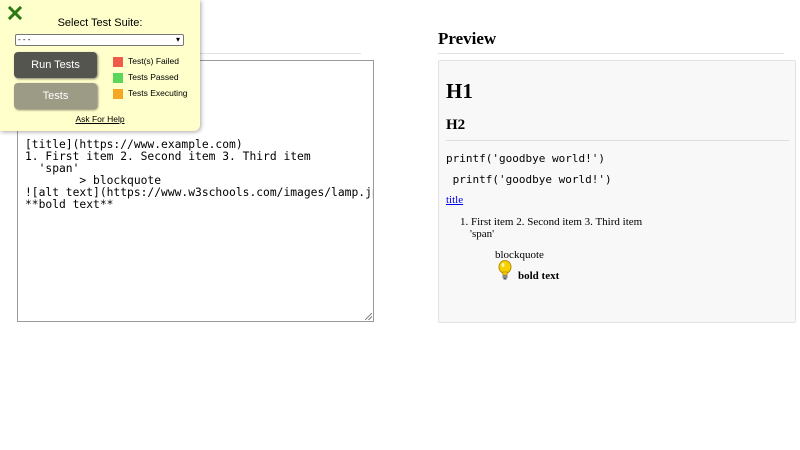 This screenshot has width=800, height=450. I want to click on preview-title-rule, so click(611, 53).